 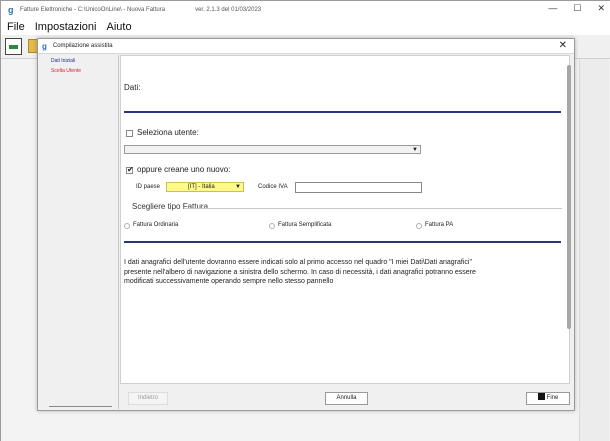 I want to click on radio-fattura-pa, so click(x=419, y=226).